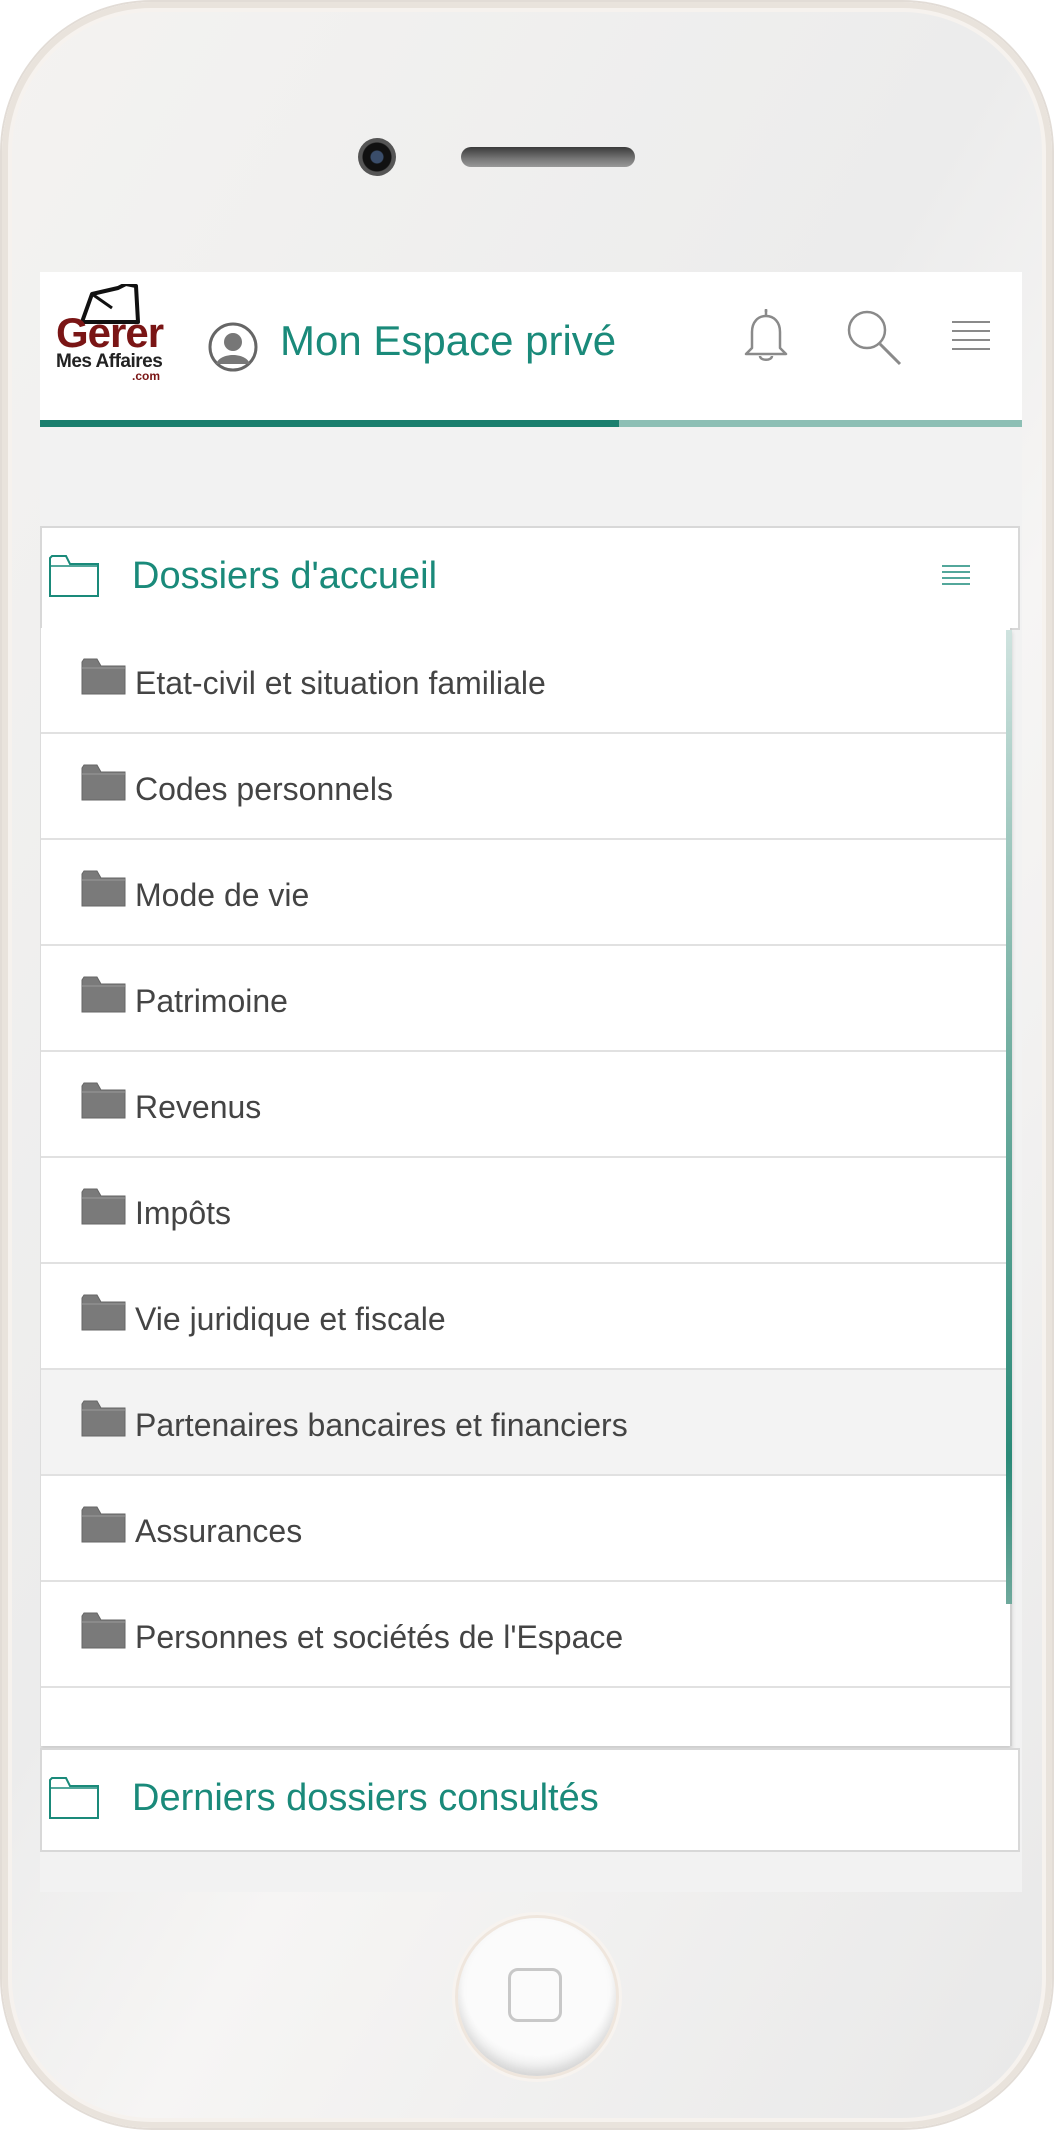 Image resolution: width=1058 pixels, height=2134 pixels. I want to click on folder-list-item: Partenaires bancaires et financiers, so click(525, 1423).